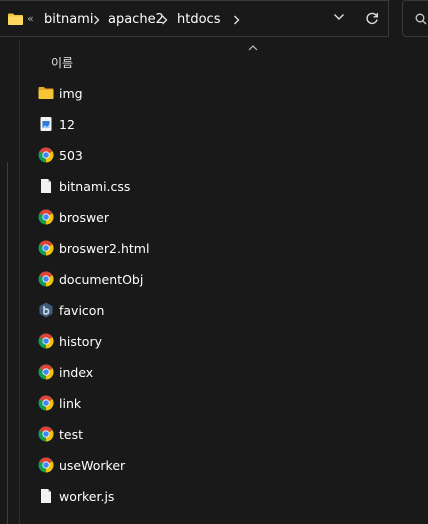 The width and height of the screenshot is (428, 524). Describe the element at coordinates (136, 19) in the screenshot. I see `breadcrumb-apache2: apache2` at that location.